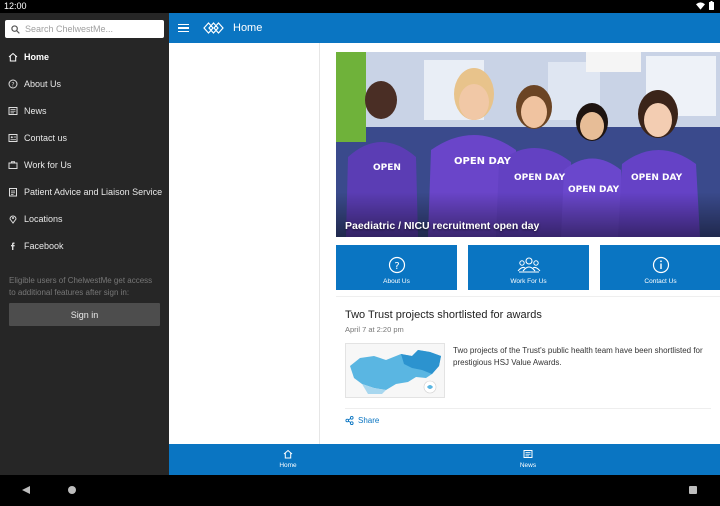  What do you see at coordinates (46, 137) in the screenshot?
I see `drawer-item-label: Contact us` at bounding box center [46, 137].